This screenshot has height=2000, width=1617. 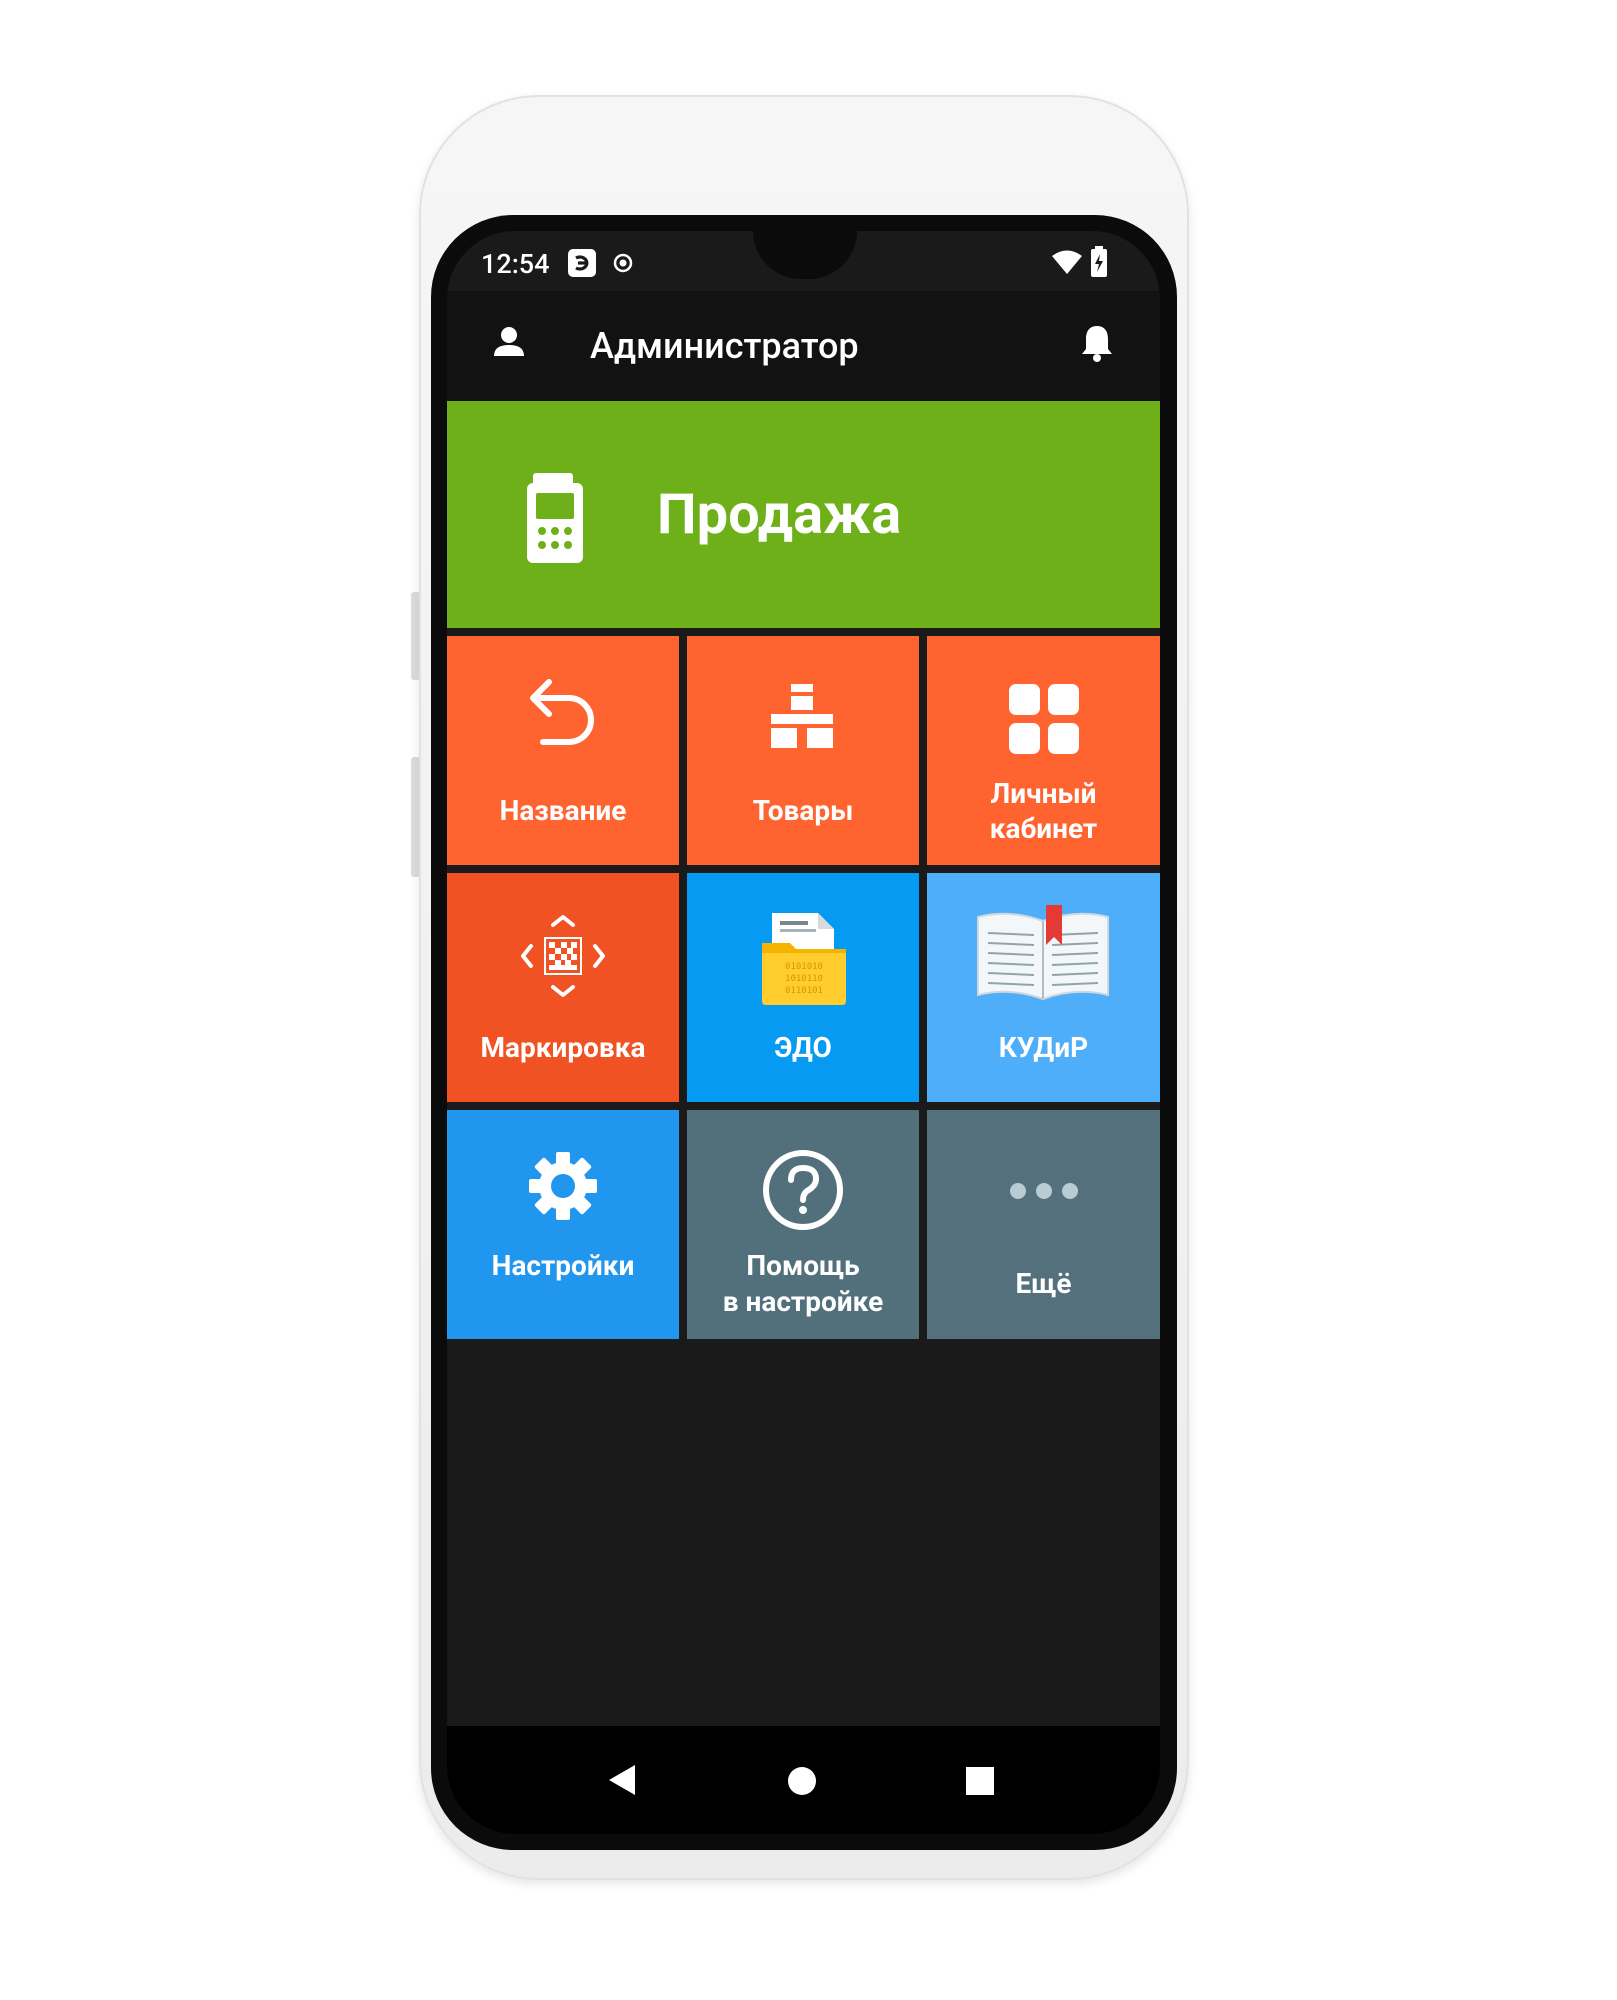 What do you see at coordinates (563, 716) in the screenshot?
I see `undo-arrow-icon` at bounding box center [563, 716].